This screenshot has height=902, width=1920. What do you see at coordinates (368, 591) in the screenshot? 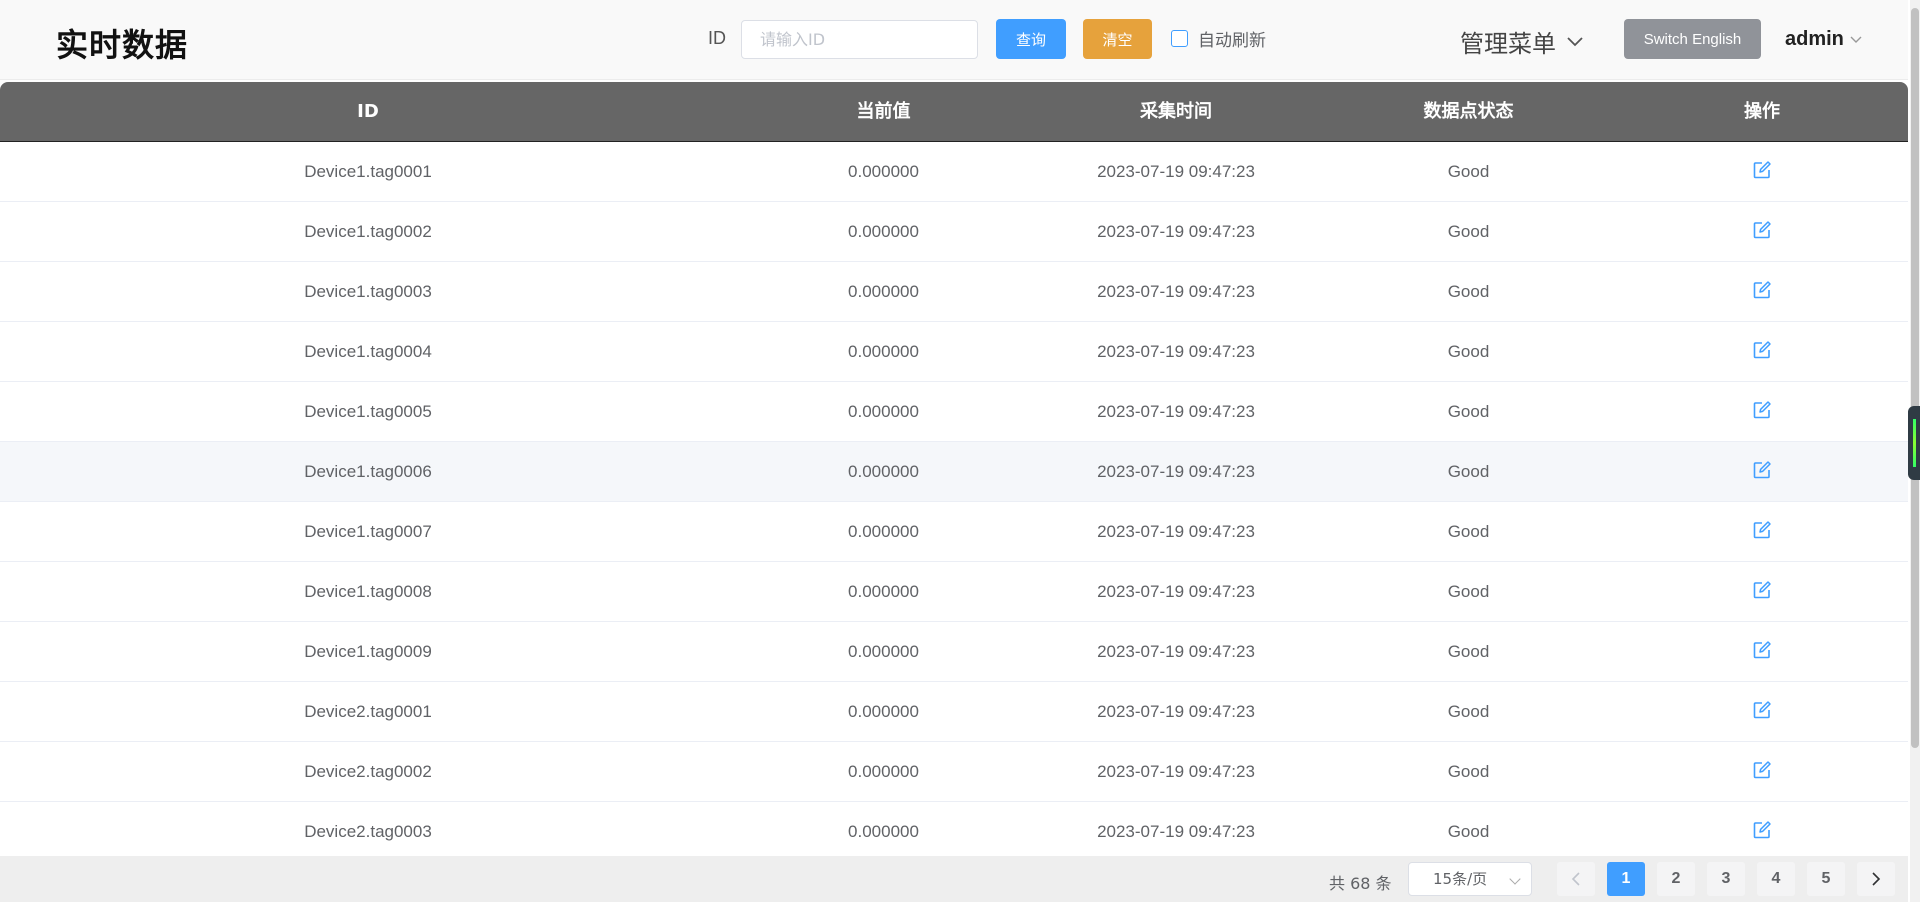
I see `cell-id: Device1.tag0008` at bounding box center [368, 591].